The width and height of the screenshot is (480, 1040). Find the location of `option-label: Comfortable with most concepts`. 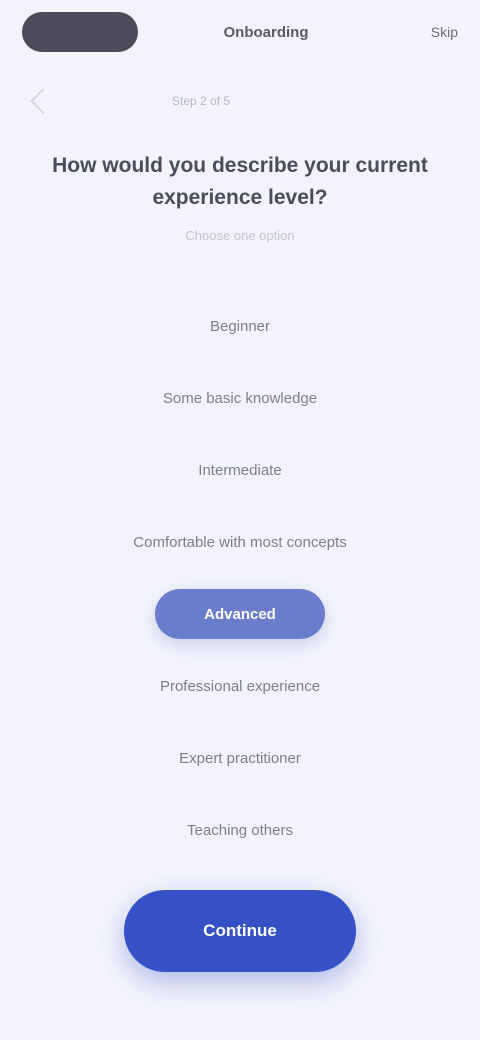

option-label: Comfortable with most concepts is located at coordinates (240, 542).